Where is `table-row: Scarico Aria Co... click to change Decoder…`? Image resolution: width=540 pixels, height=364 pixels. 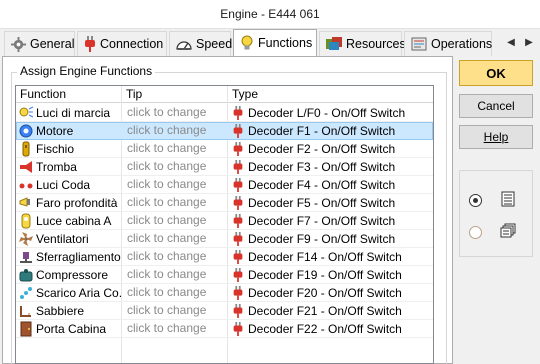
table-row: Scarico Aria Co... click to change Decoder… is located at coordinates (224, 293).